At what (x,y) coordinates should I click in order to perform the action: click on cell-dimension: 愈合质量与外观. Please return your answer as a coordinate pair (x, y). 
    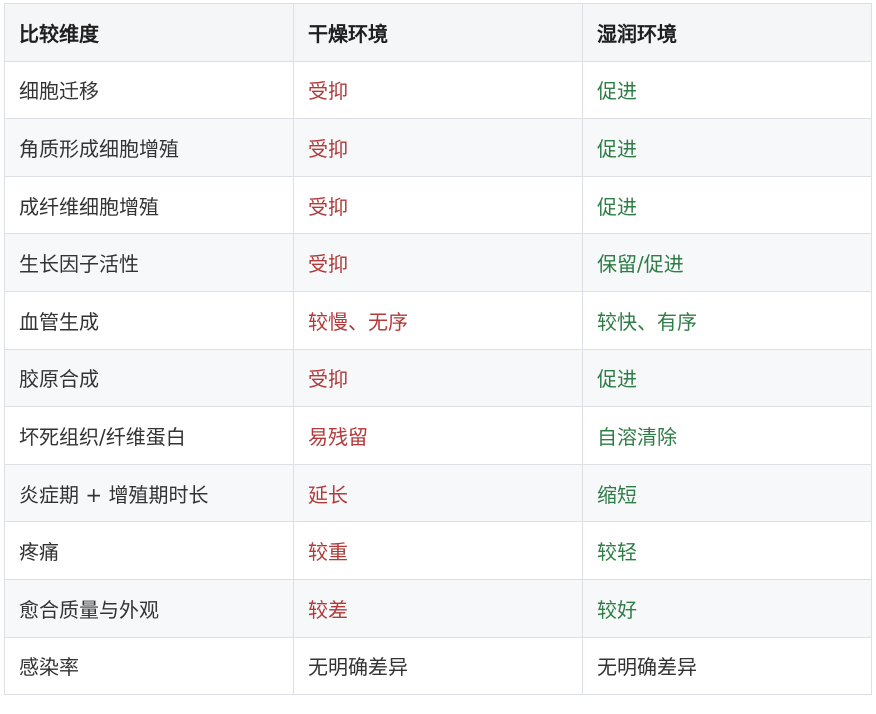
    Looking at the image, I should click on (149, 608).